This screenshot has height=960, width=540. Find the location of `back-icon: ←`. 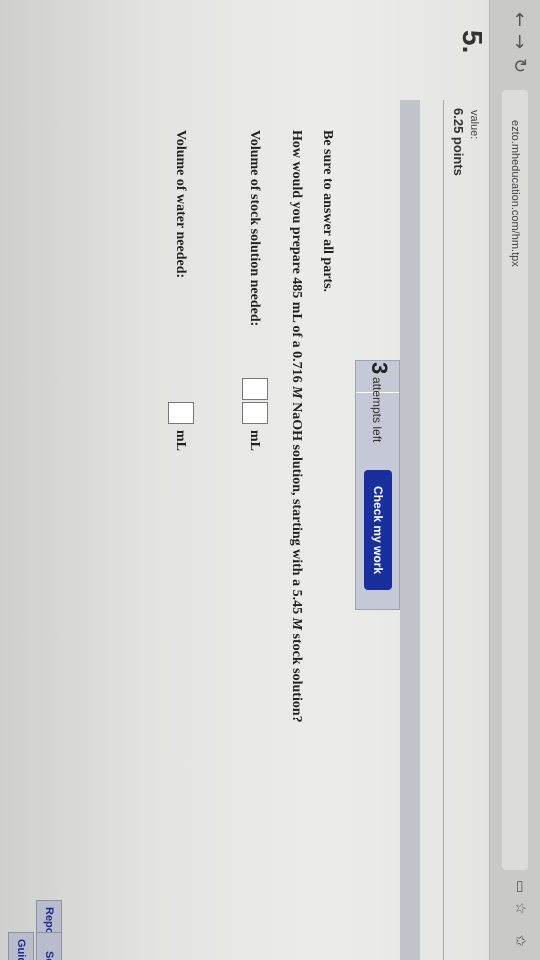

back-icon: ← is located at coordinates (519, 19).